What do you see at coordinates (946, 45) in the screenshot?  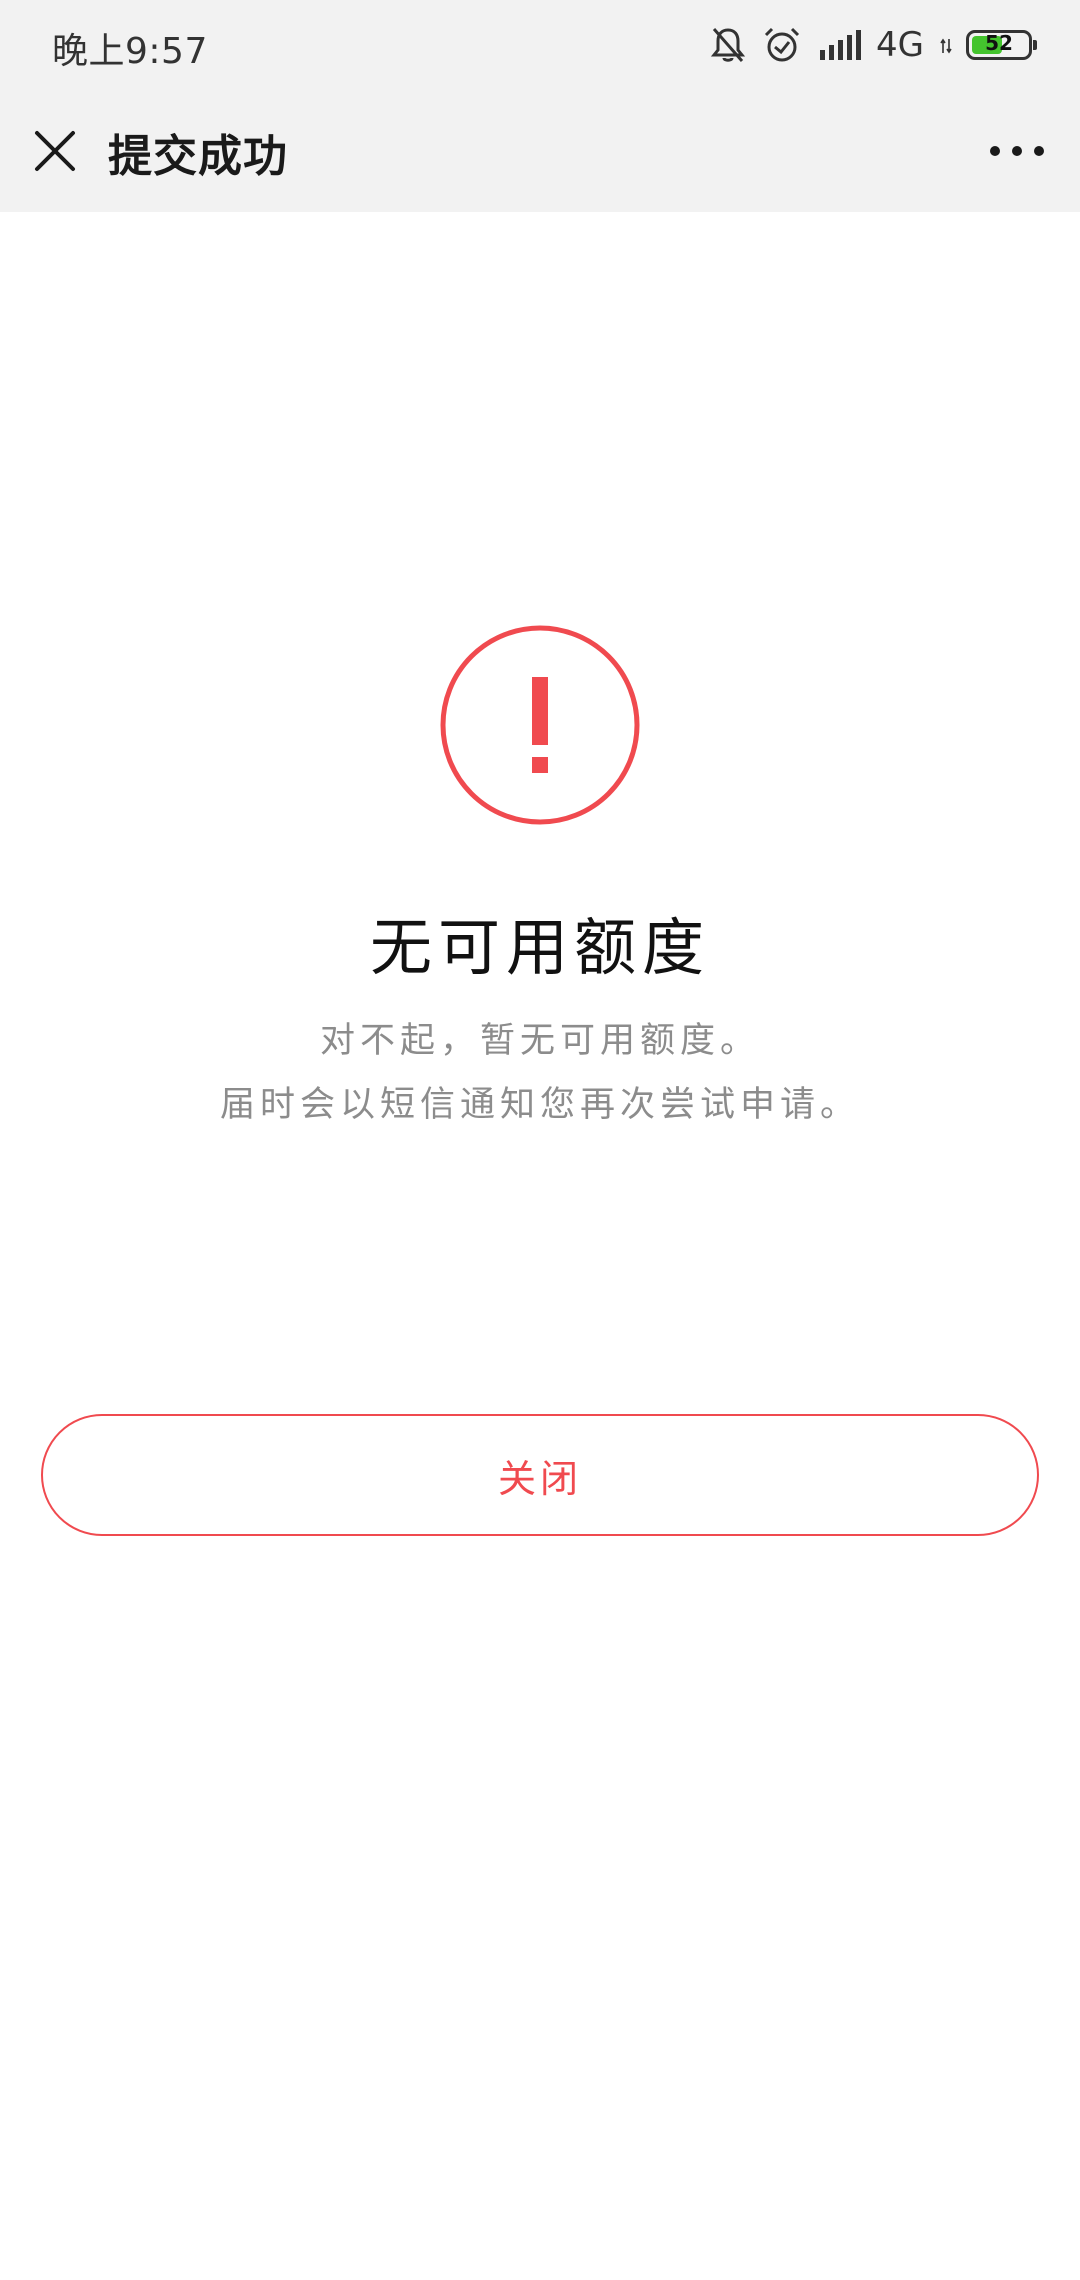 I see `data-arrows-icon` at bounding box center [946, 45].